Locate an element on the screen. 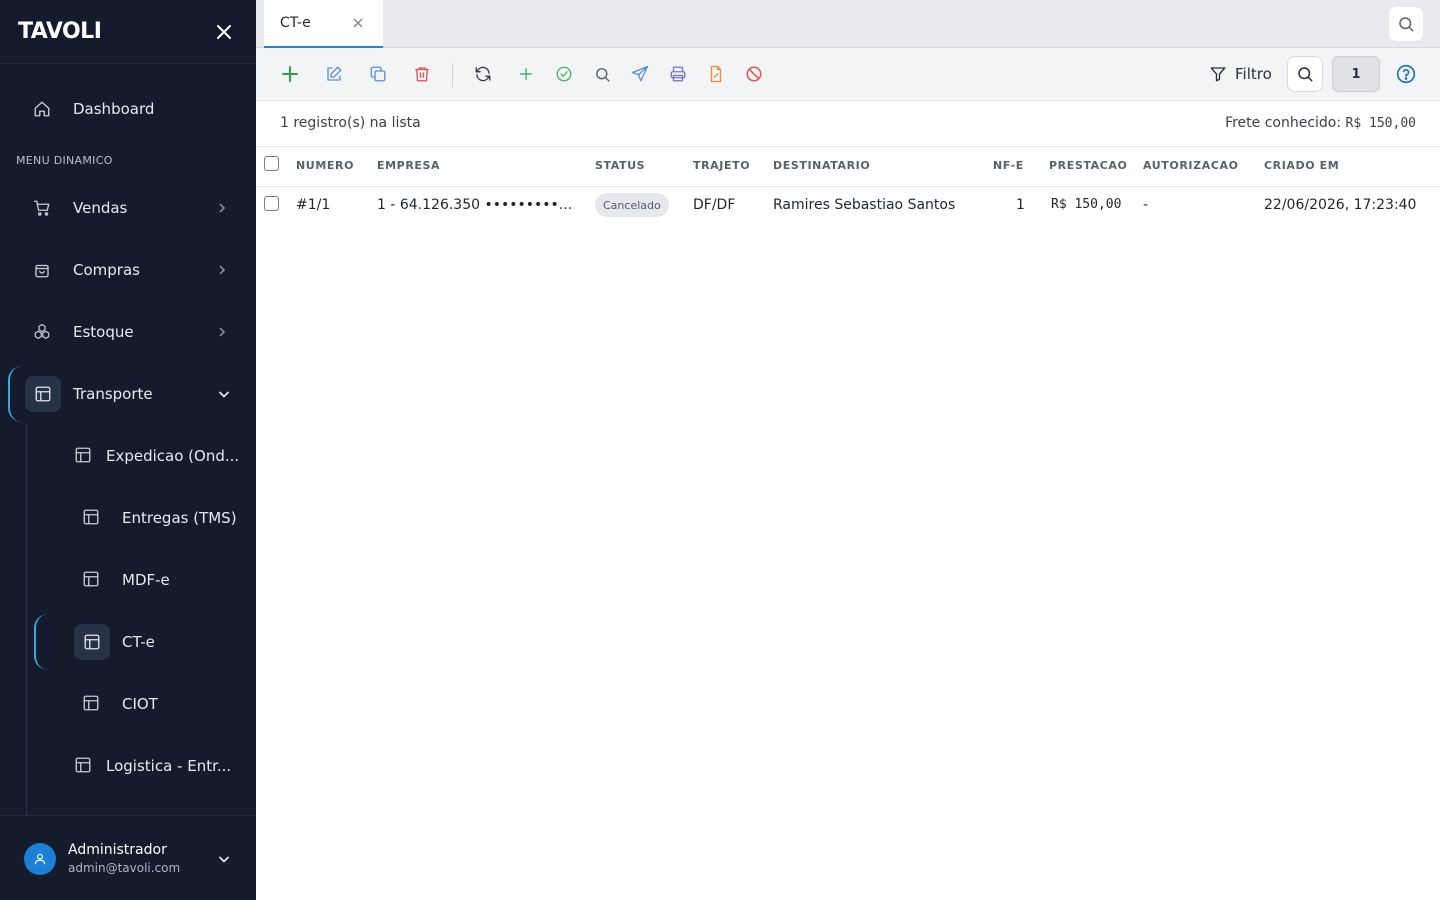  user-panel: Administrador admin@tavoli.com is located at coordinates (128, 857).